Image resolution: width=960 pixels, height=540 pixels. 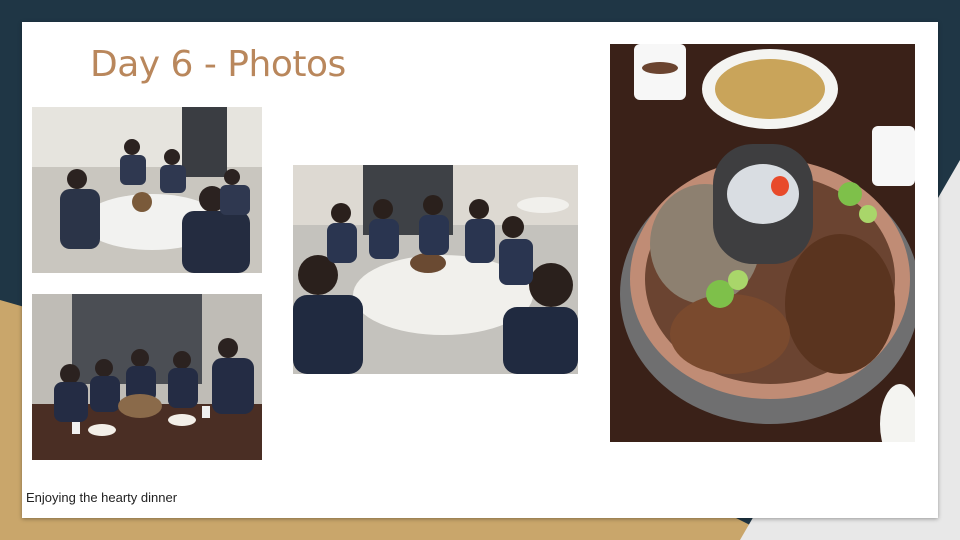 What do you see at coordinates (435, 269) in the screenshot?
I see `group-selfie-round-table` at bounding box center [435, 269].